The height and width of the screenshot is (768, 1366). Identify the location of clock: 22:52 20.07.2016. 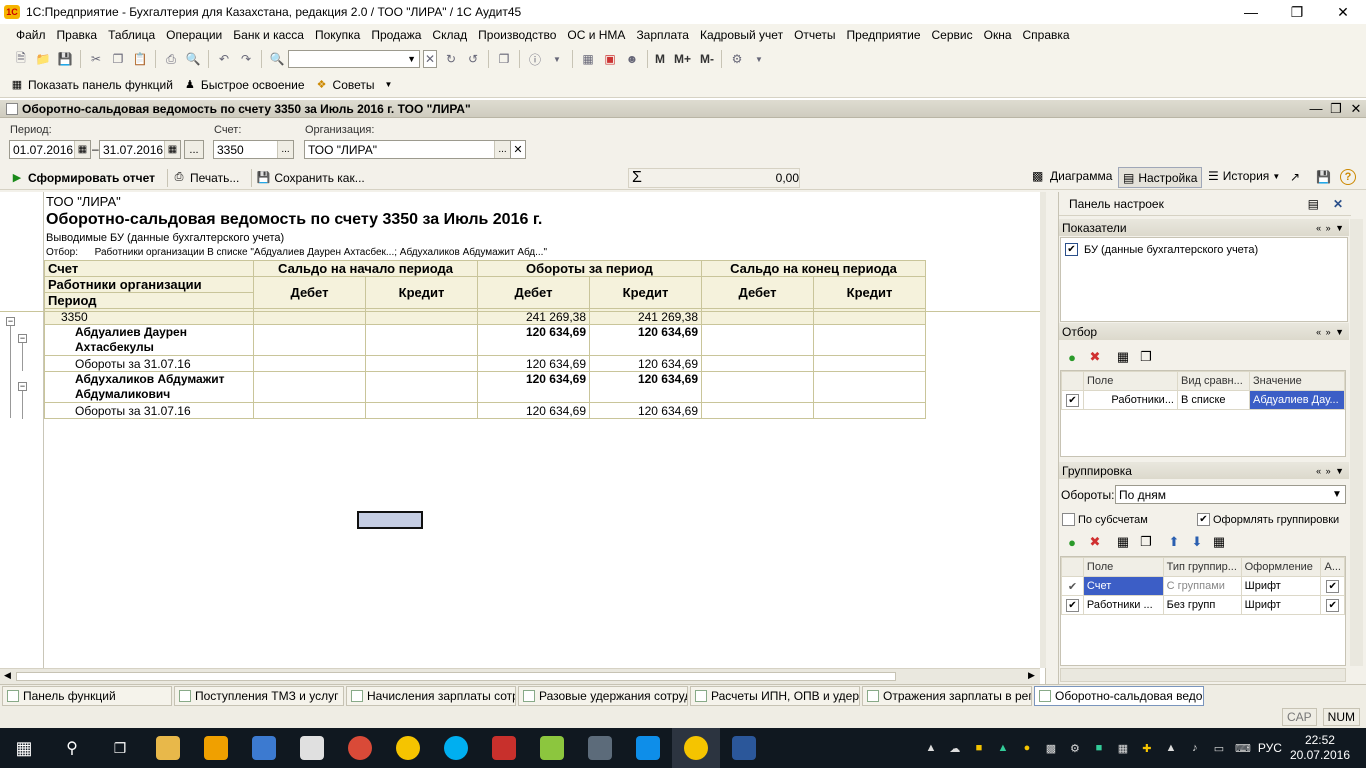
(1320, 748).